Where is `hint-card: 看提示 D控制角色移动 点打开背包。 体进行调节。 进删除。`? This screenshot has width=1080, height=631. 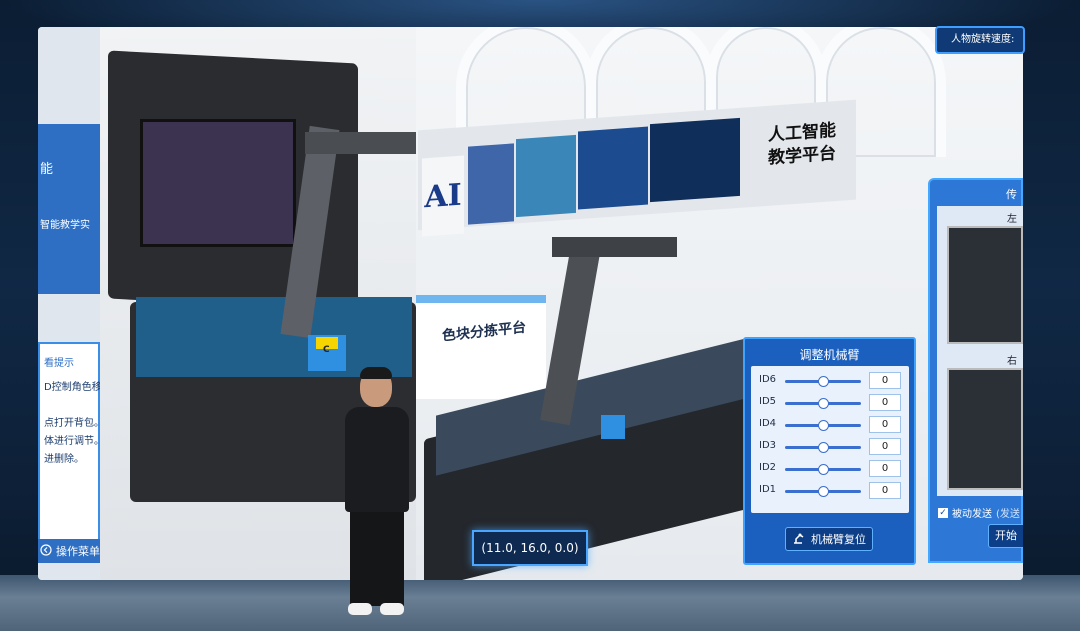 hint-card: 看提示 D控制角色移动 点打开背包。 体进行调节。 进删除。 is located at coordinates (75, 442).